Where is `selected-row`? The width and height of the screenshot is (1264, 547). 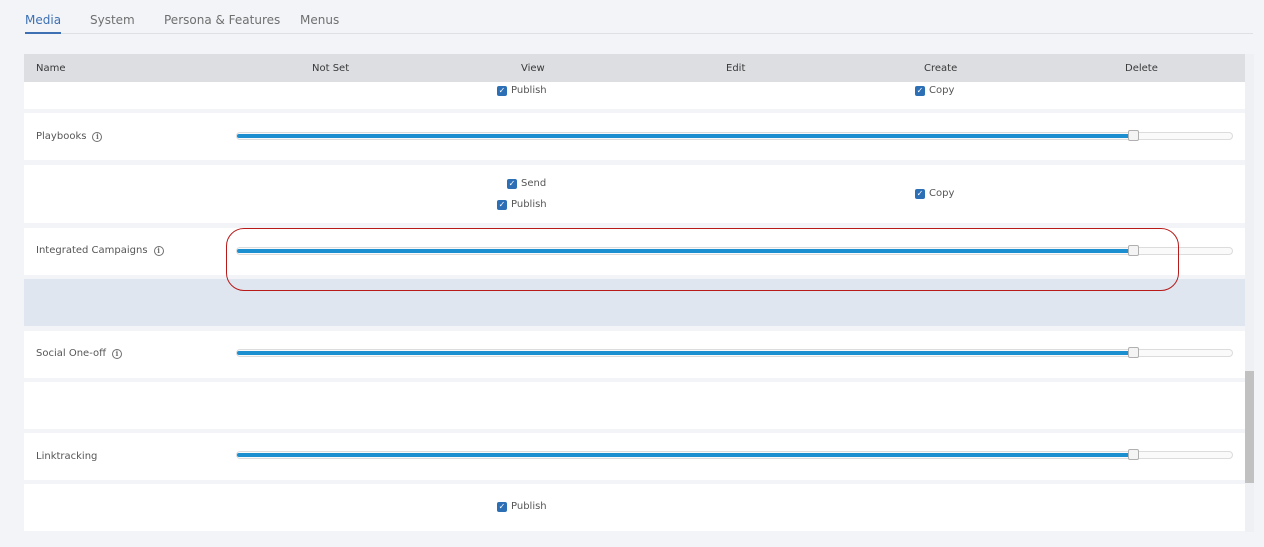 selected-row is located at coordinates (634, 302).